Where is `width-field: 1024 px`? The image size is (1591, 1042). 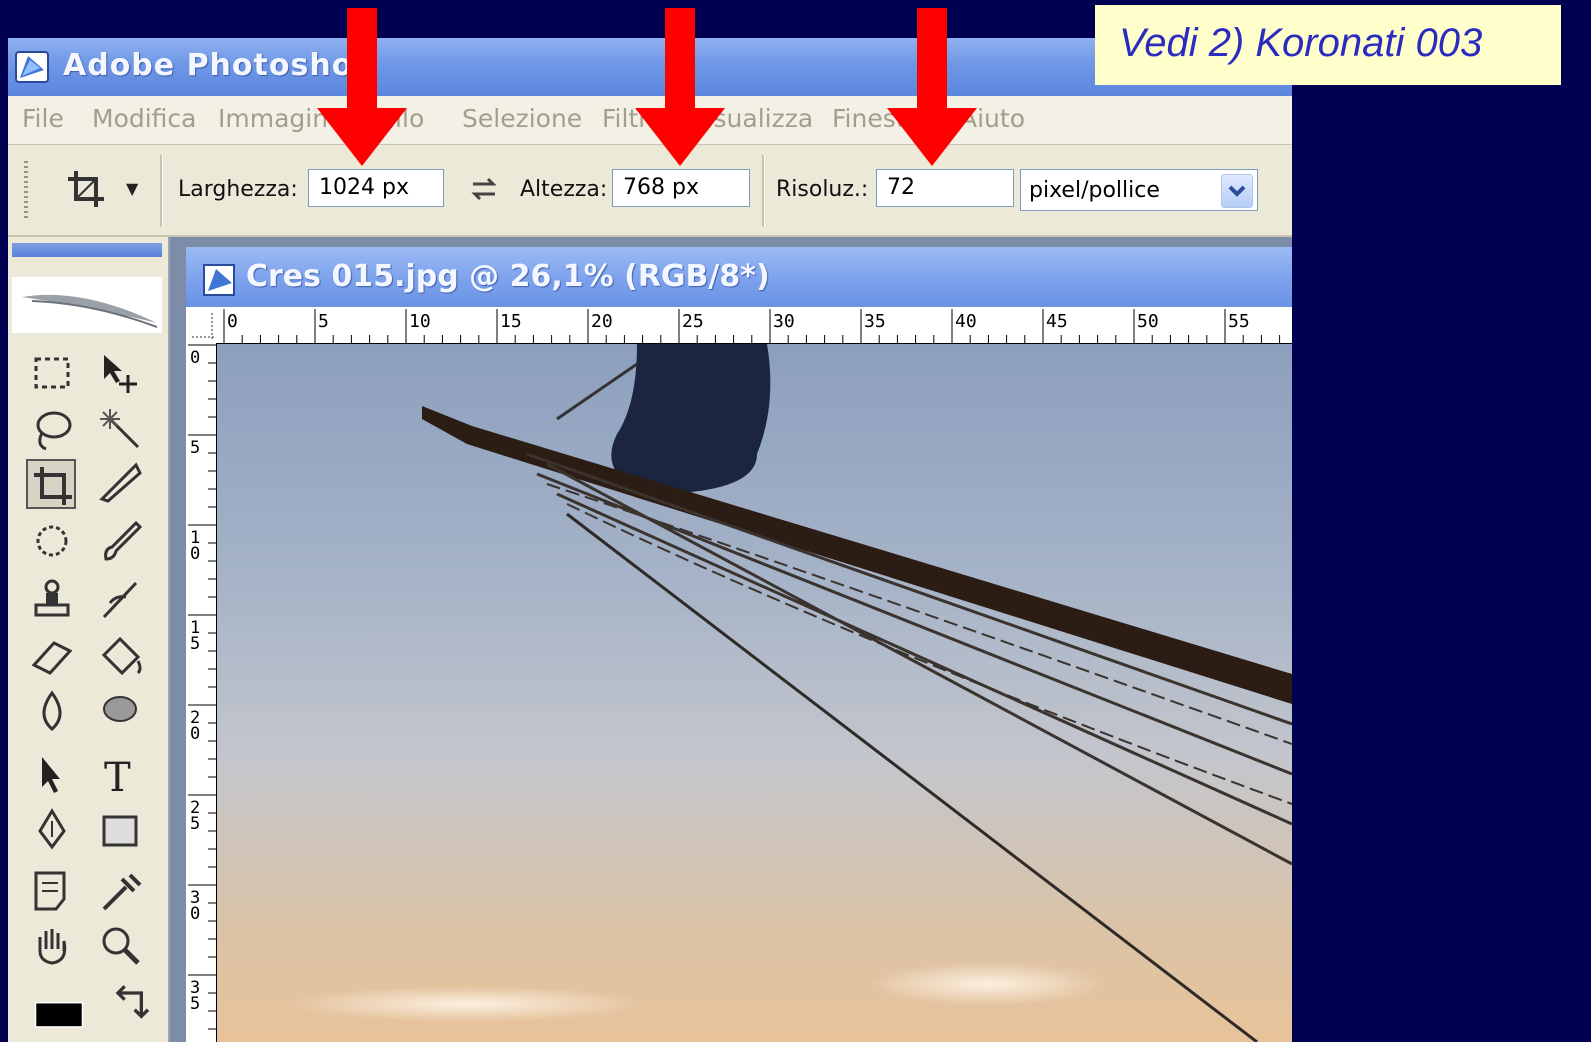 width-field: 1024 px is located at coordinates (376, 188).